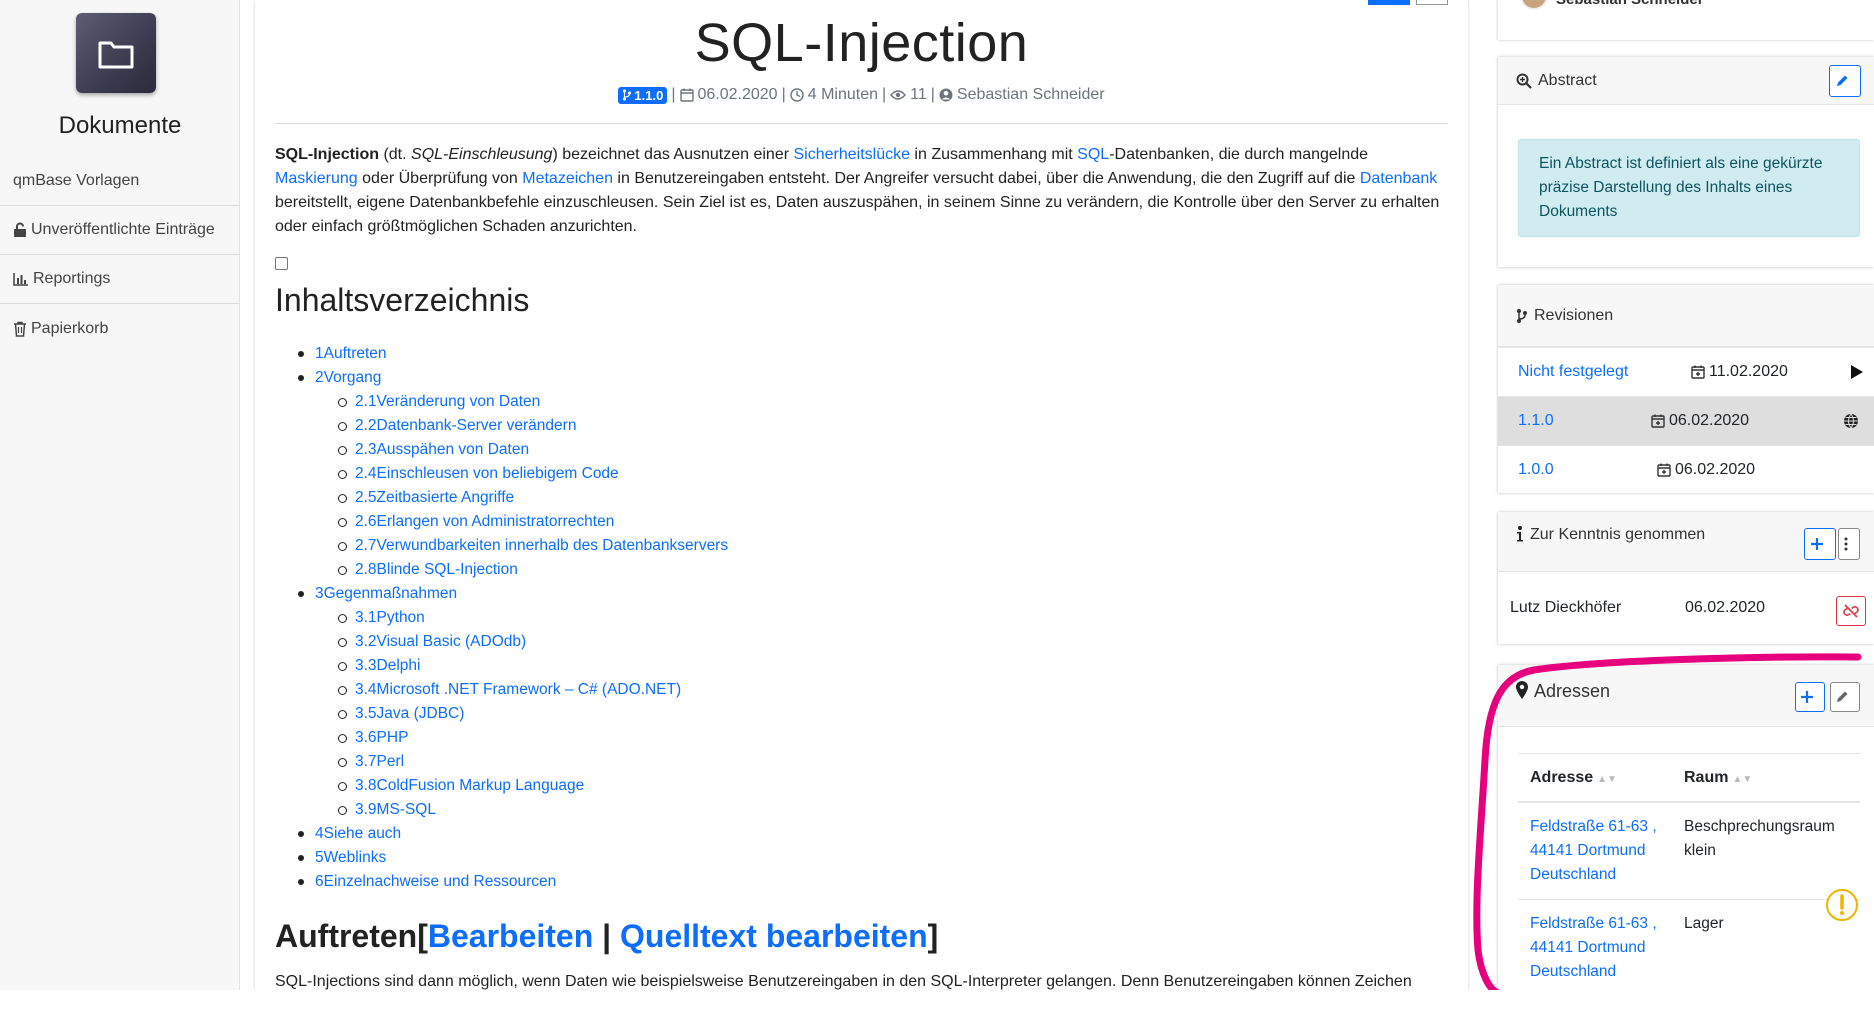 This screenshot has height=1021, width=1874. Describe the element at coordinates (1686, 420) in the screenshot. I see `revision-row: 1.1.0 06.02.2020` at that location.